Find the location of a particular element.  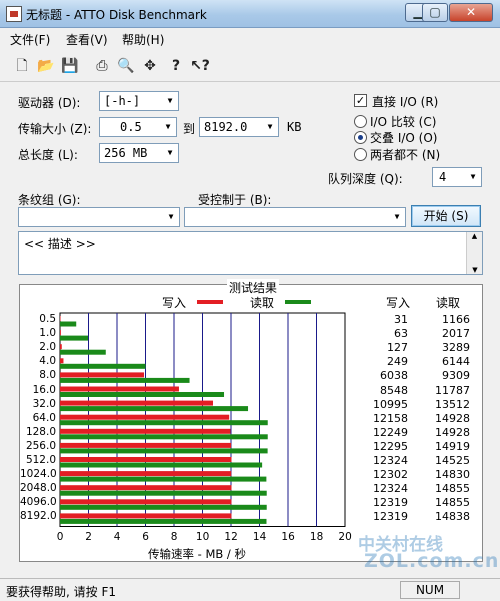

description-scrollbar: ▲ ▼ is located at coordinates (474, 253).